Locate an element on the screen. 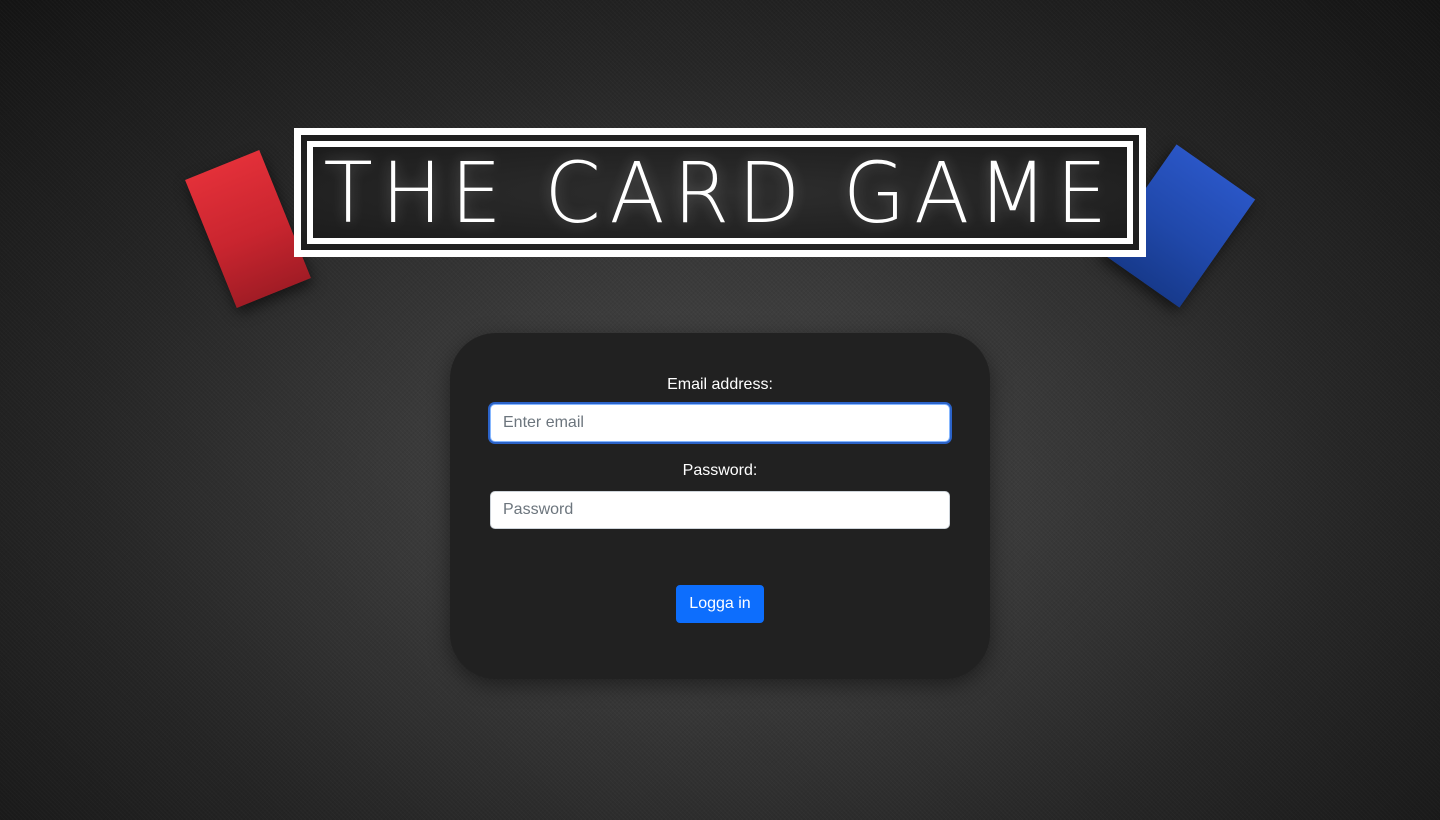 The width and height of the screenshot is (1440, 820). red-playing-card is located at coordinates (248, 229).